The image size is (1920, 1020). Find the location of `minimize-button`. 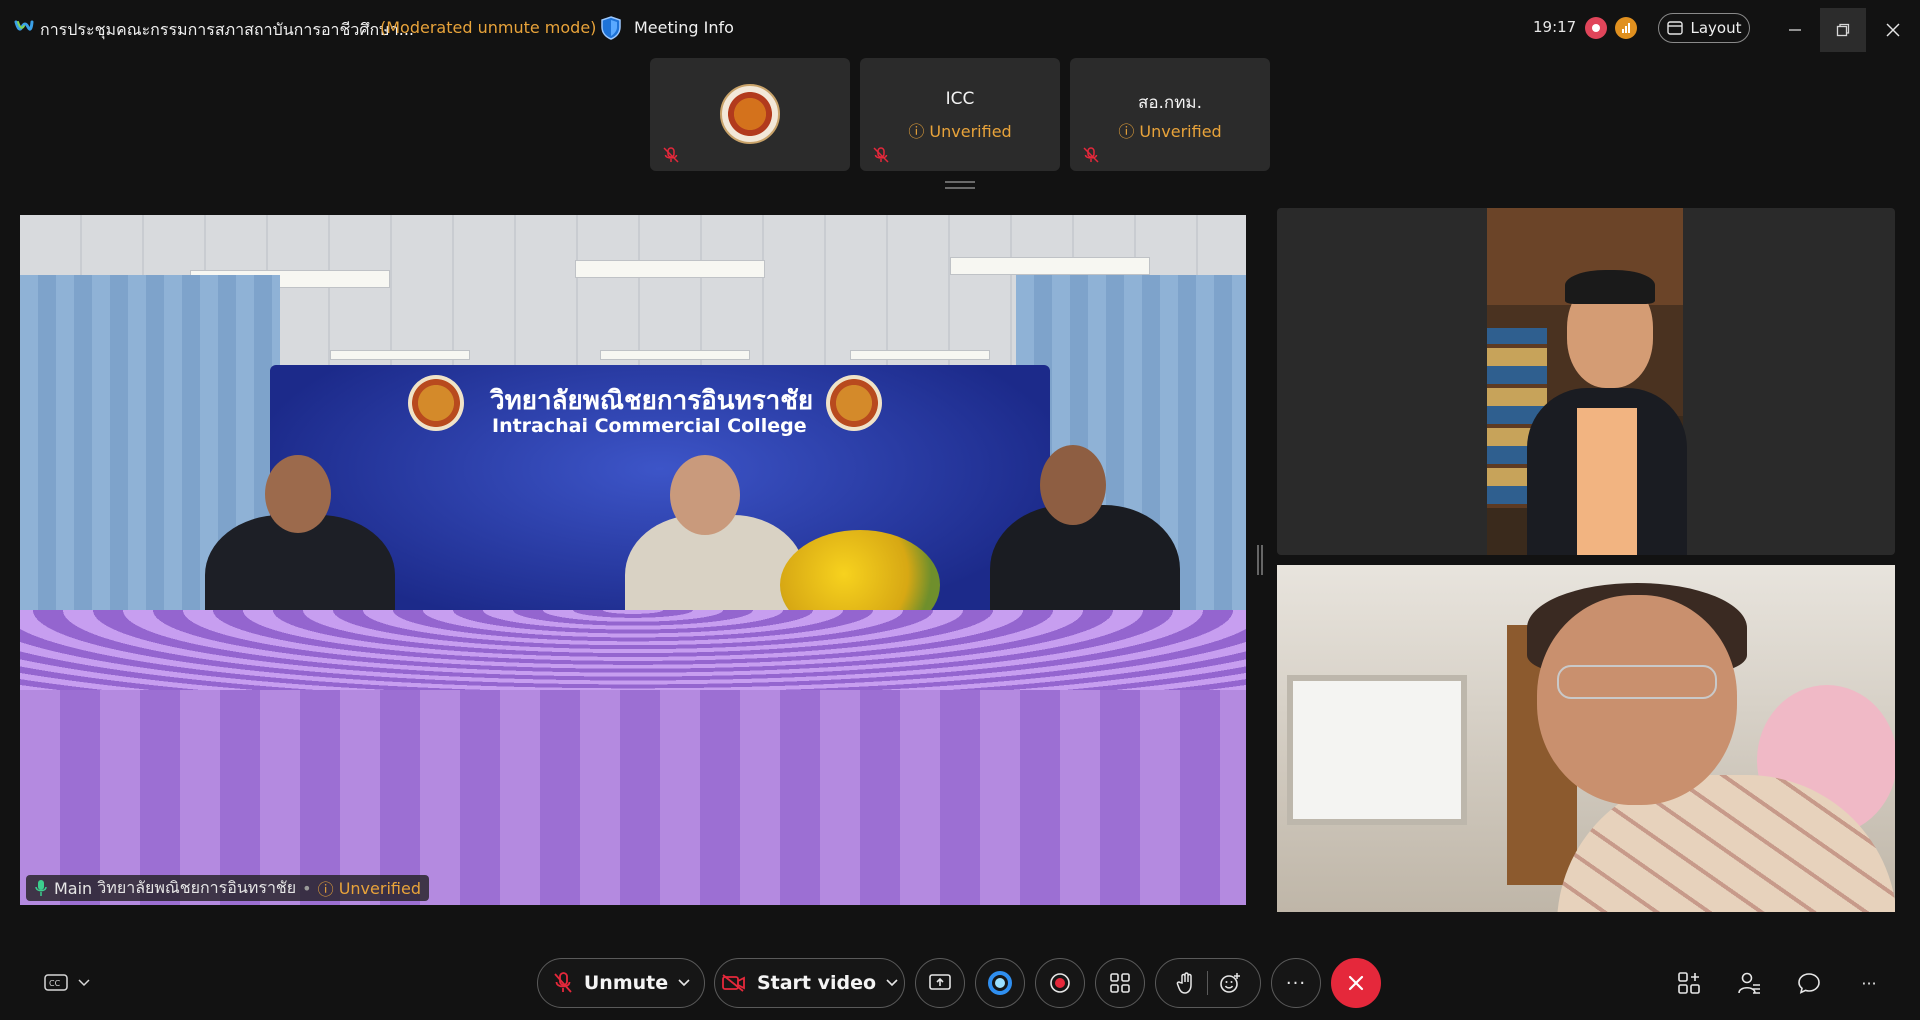

minimize-button is located at coordinates (1795, 30).